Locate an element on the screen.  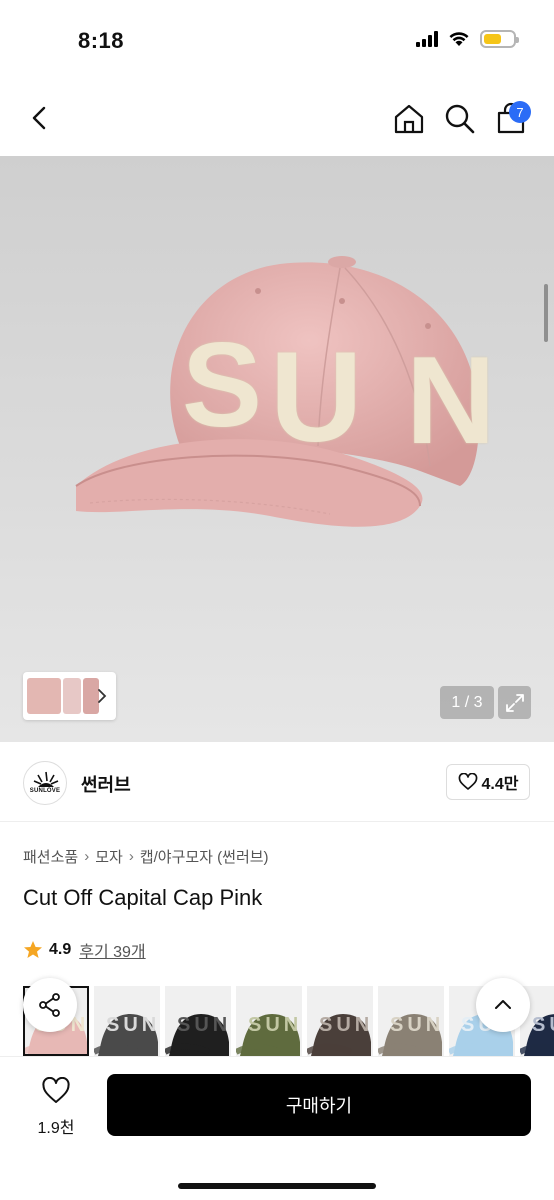
home-indicator is located at coordinates (277, 1186).